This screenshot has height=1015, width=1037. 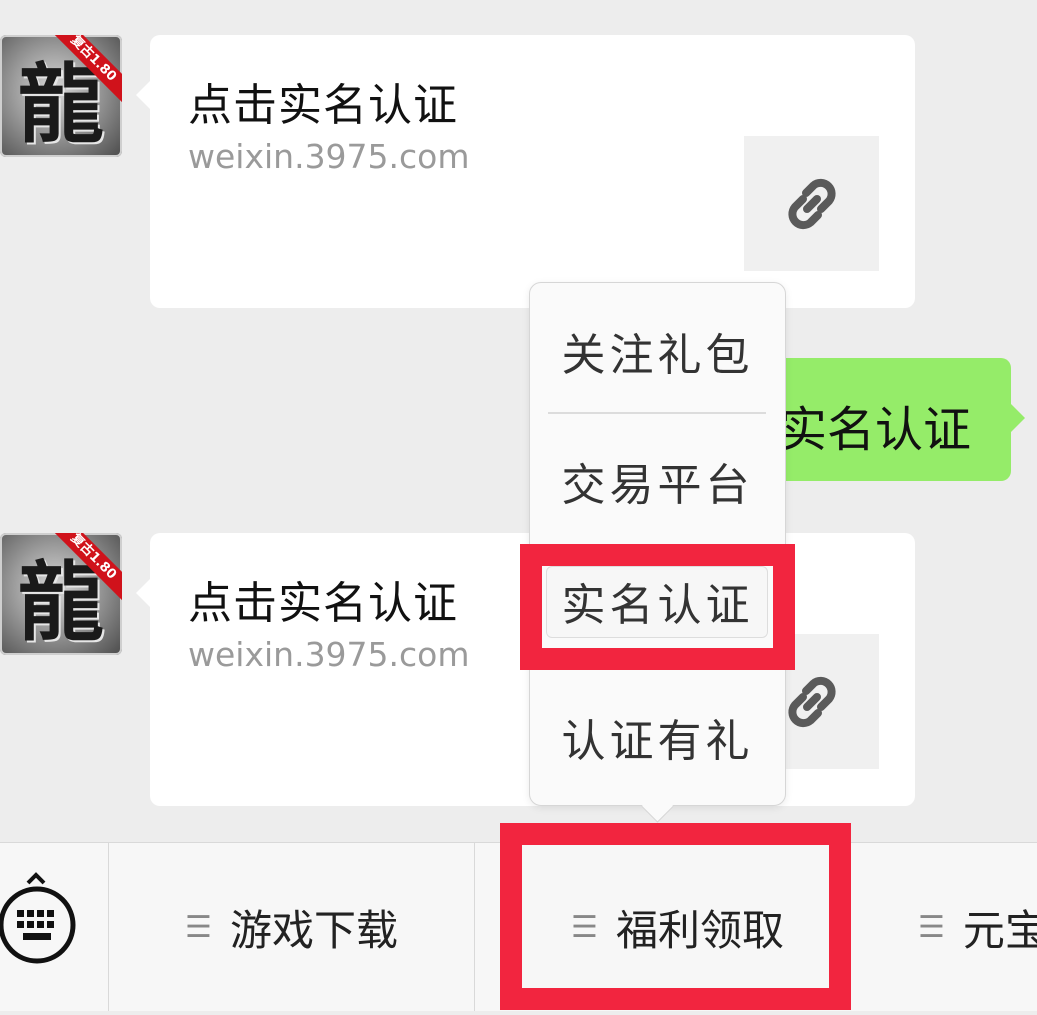 What do you see at coordinates (874, 430) in the screenshot?
I see `self-message-text: 实名认证` at bounding box center [874, 430].